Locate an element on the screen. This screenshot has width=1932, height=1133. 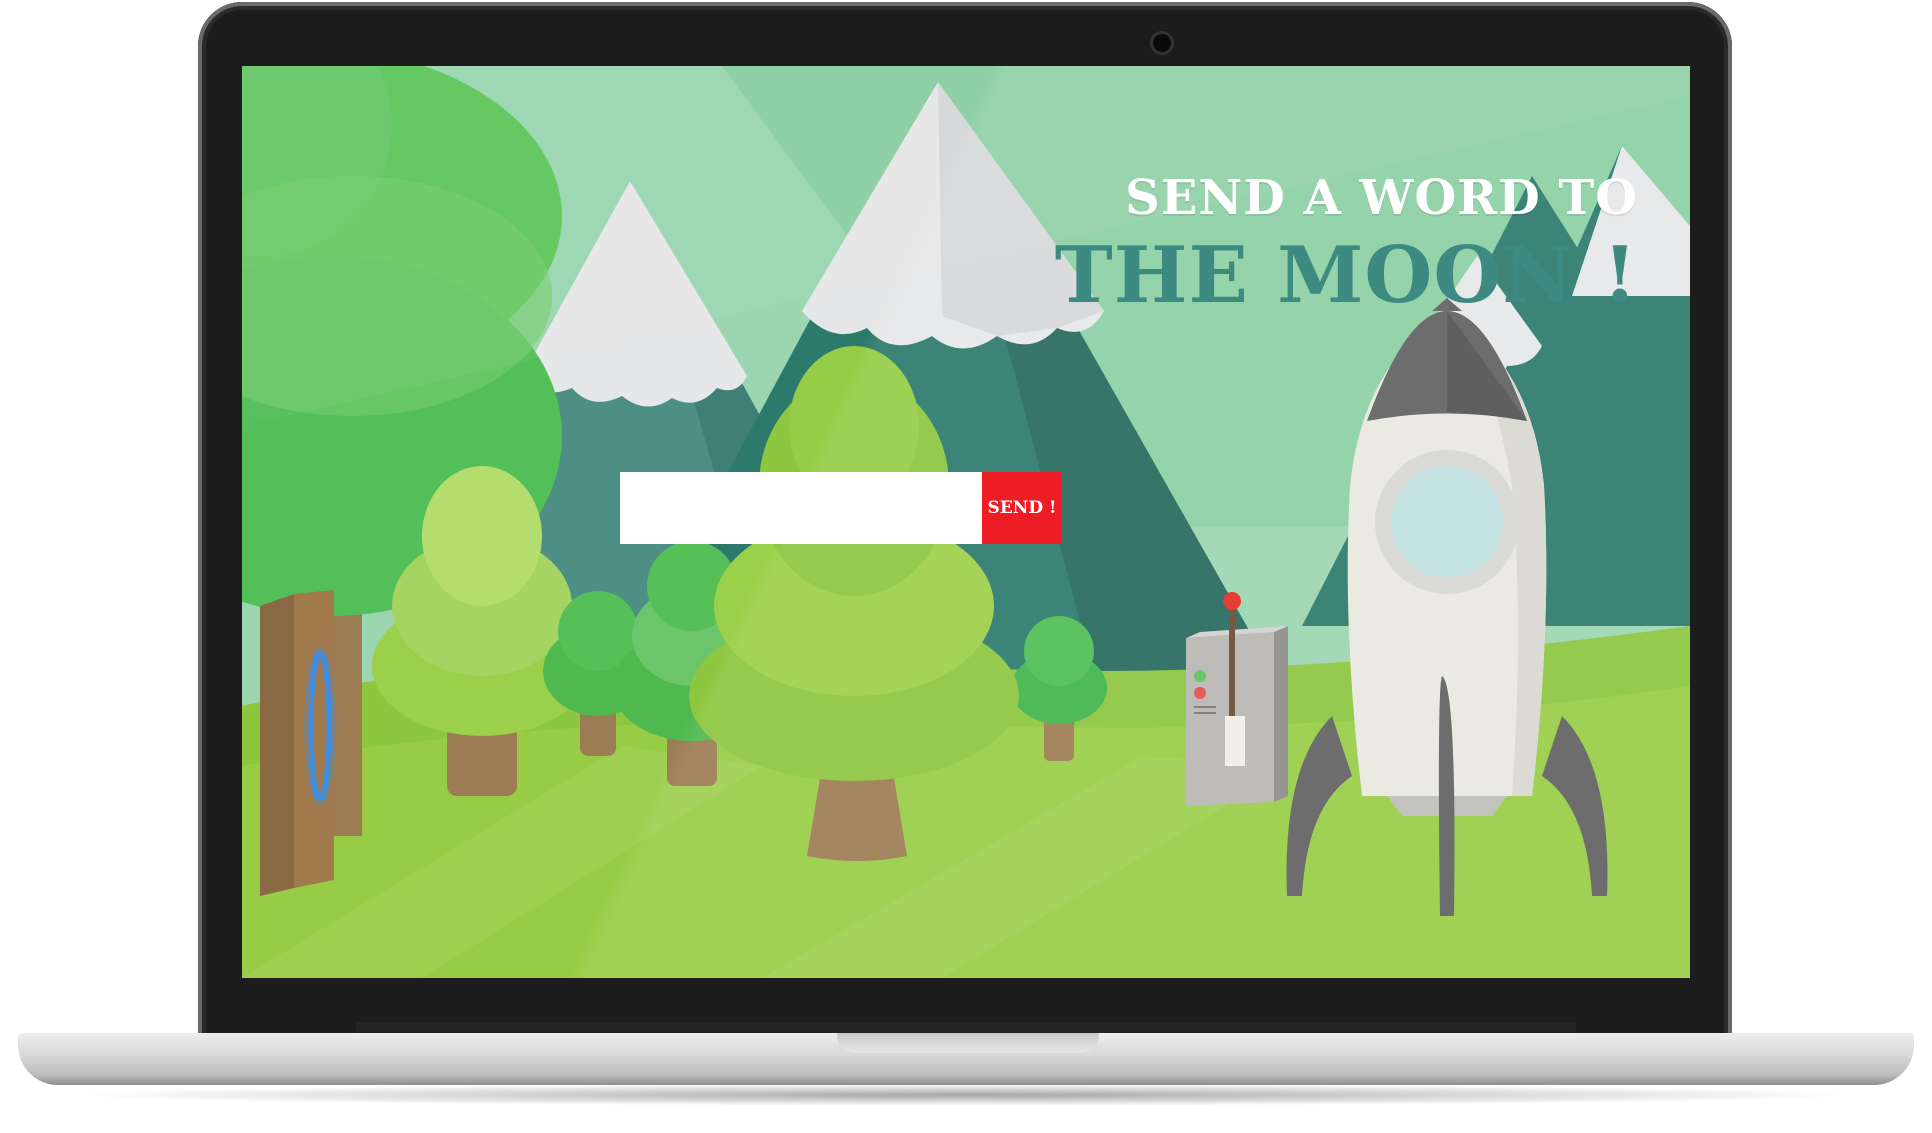
send-button: SEND ! is located at coordinates (1022, 508).